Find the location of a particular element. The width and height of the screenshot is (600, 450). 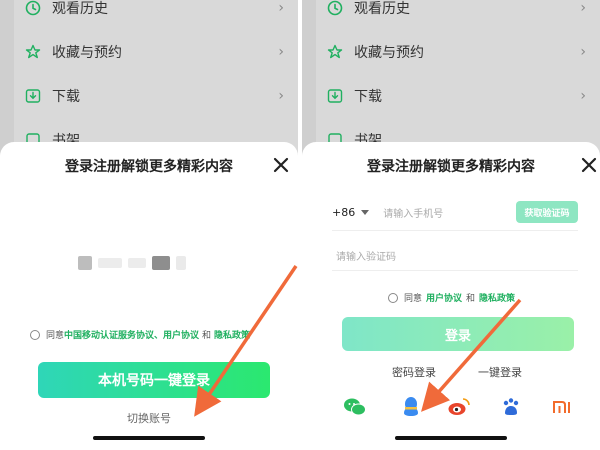

password-login-link: 密码登录 is located at coordinates (414, 372).